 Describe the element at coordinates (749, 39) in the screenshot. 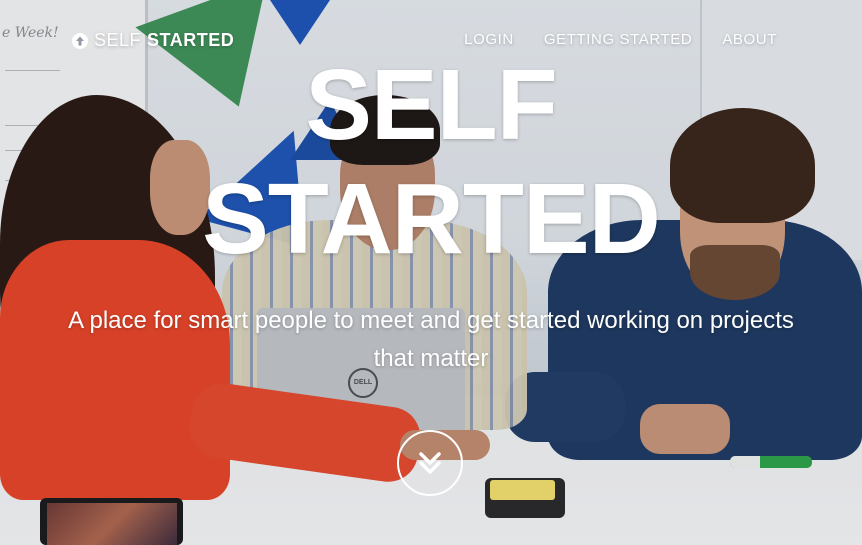

I see `nav-link-about: ABOUT` at that location.